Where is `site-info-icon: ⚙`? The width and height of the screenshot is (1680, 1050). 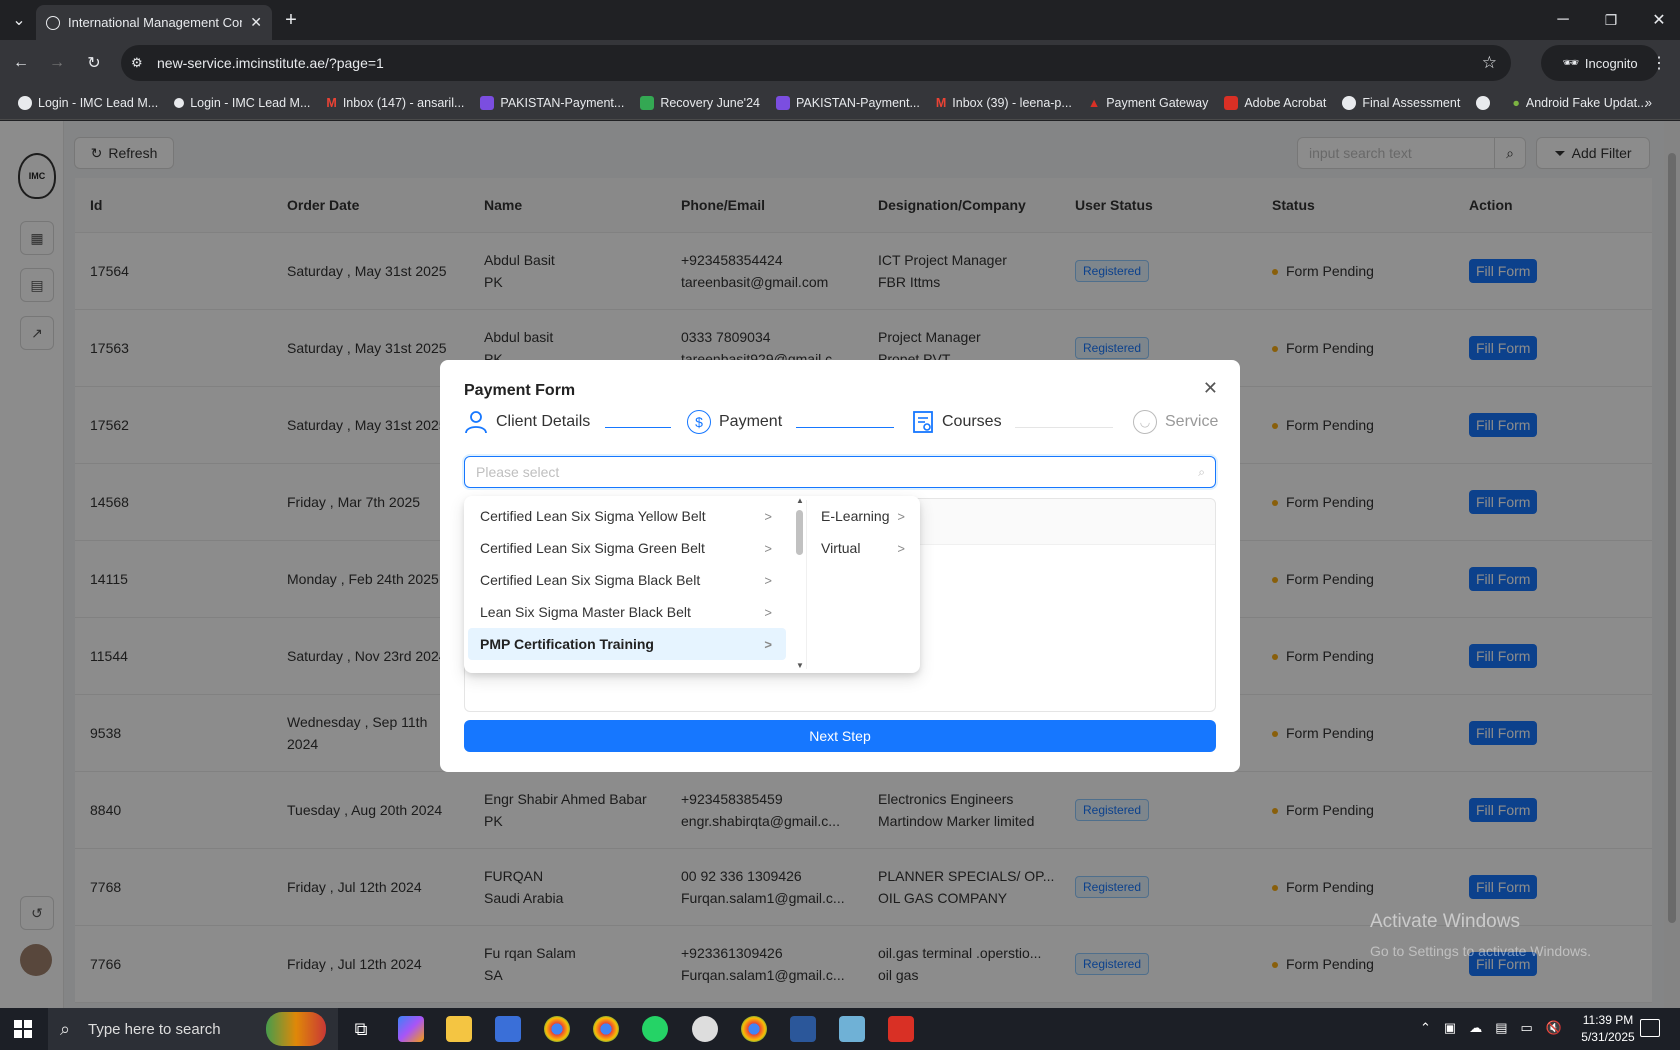
site-info-icon: ⚙ is located at coordinates (137, 63).